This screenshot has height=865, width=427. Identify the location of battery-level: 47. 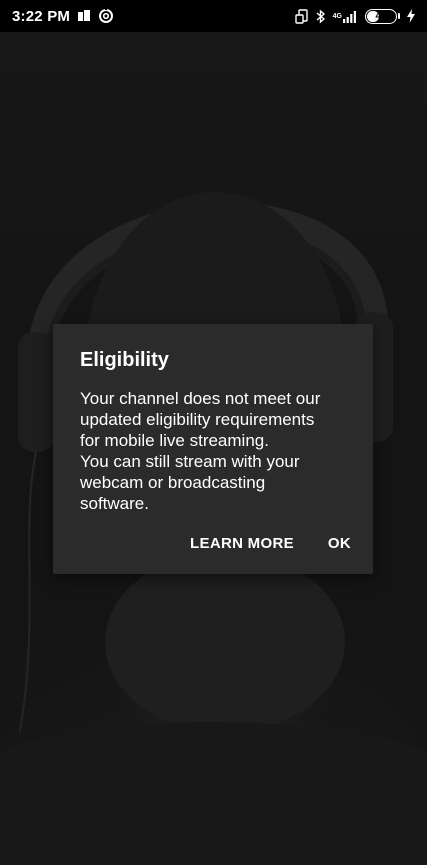
(381, 16).